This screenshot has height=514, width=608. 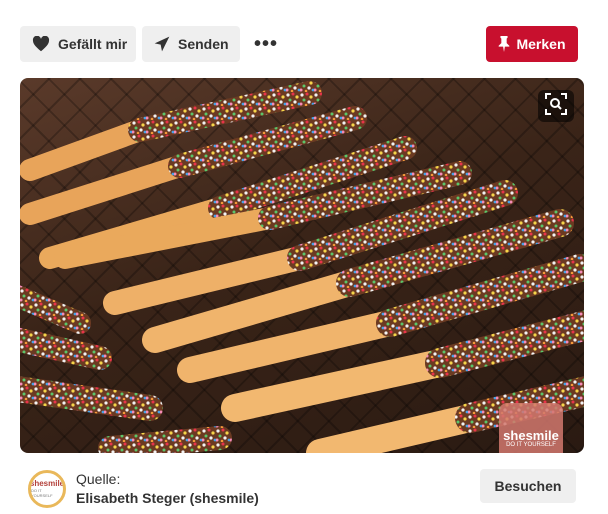 What do you see at coordinates (98, 479) in the screenshot?
I see `source-label: Quelle:` at bounding box center [98, 479].